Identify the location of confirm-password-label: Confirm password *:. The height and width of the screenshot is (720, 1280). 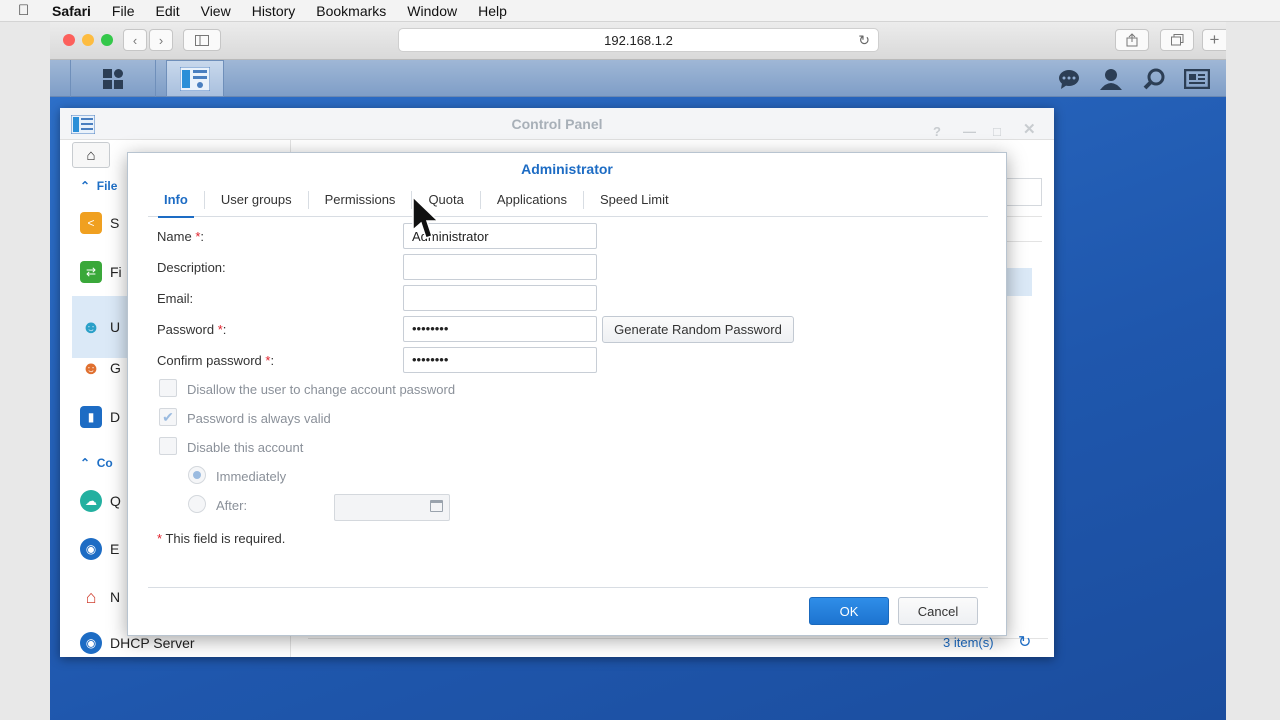
(215, 360).